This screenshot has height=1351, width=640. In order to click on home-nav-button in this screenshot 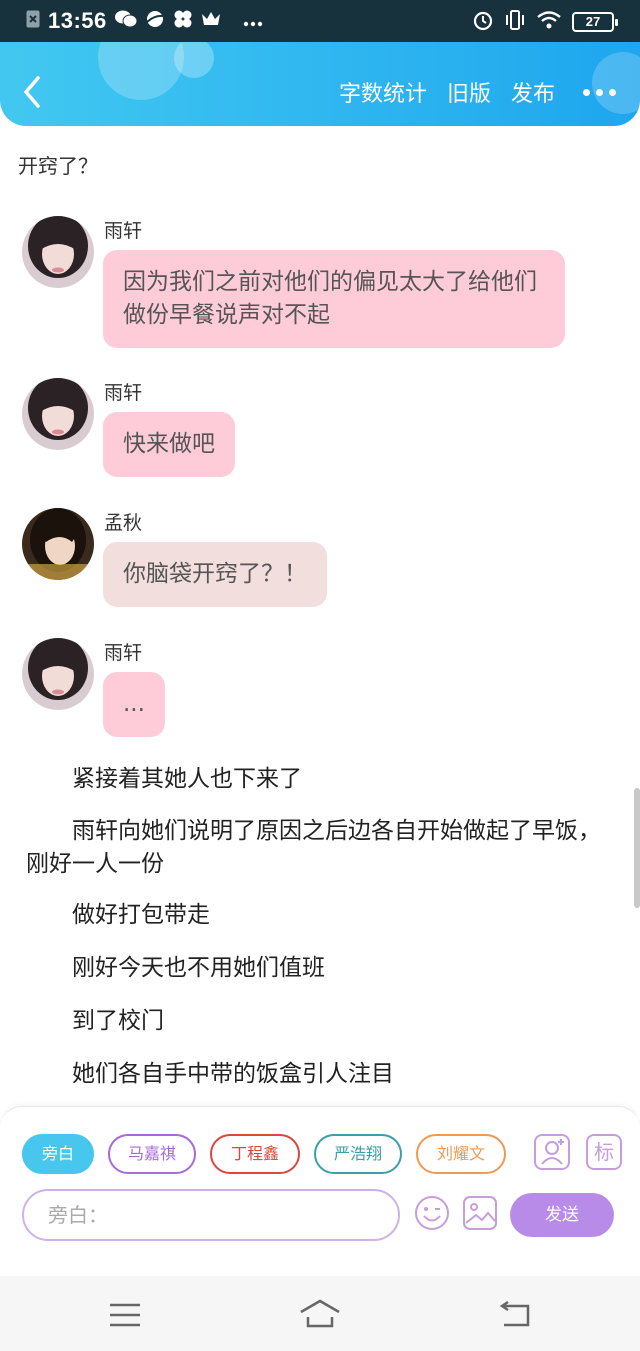, I will do `click(320, 1315)`.